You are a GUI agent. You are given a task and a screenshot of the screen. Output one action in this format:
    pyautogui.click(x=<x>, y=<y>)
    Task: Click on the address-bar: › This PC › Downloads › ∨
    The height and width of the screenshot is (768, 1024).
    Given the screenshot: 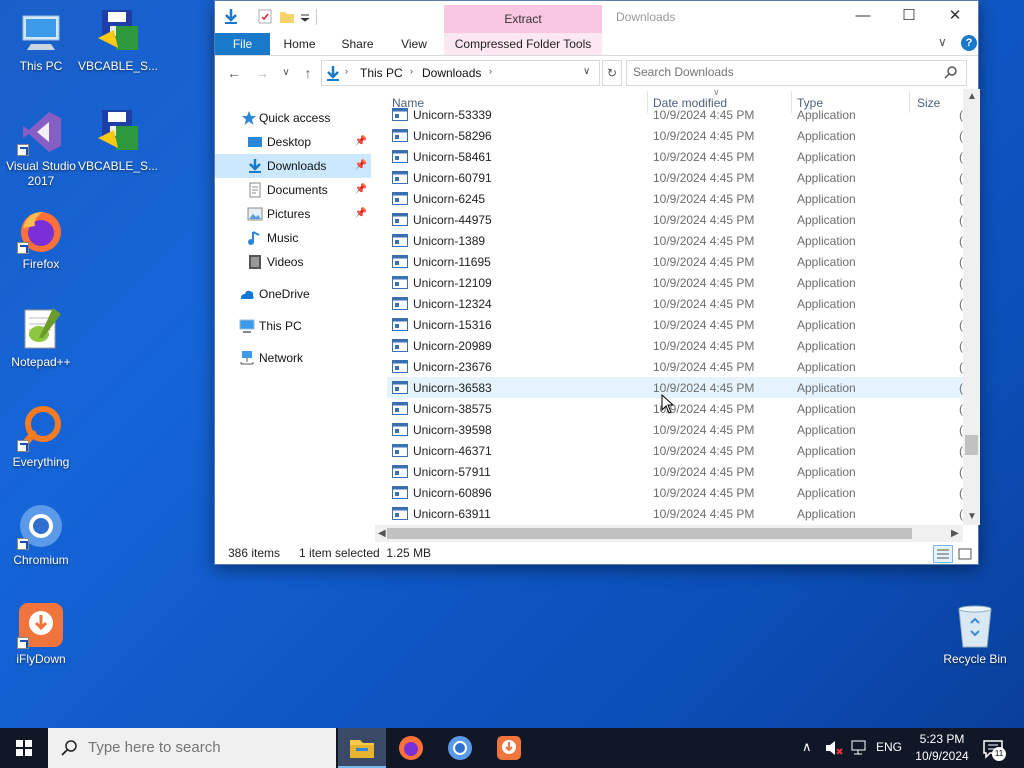 What is the action you would take?
    pyautogui.click(x=460, y=73)
    